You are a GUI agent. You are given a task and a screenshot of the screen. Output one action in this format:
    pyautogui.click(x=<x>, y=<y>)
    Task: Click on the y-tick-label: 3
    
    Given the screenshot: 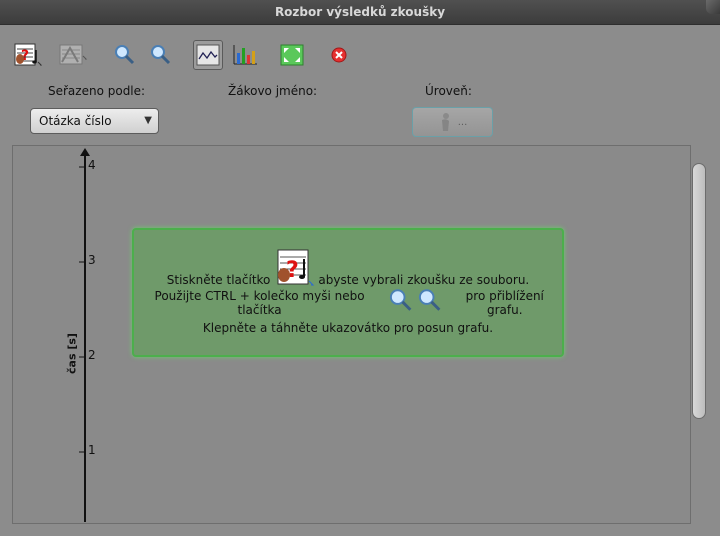 What is the action you would take?
    pyautogui.click(x=92, y=260)
    